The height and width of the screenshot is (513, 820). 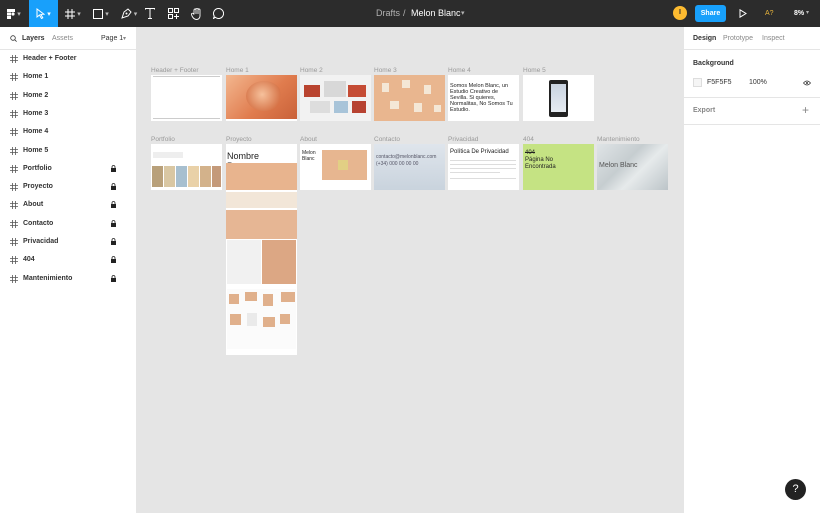 What do you see at coordinates (769, 13) in the screenshot?
I see `accessibility-label: A?` at bounding box center [769, 13].